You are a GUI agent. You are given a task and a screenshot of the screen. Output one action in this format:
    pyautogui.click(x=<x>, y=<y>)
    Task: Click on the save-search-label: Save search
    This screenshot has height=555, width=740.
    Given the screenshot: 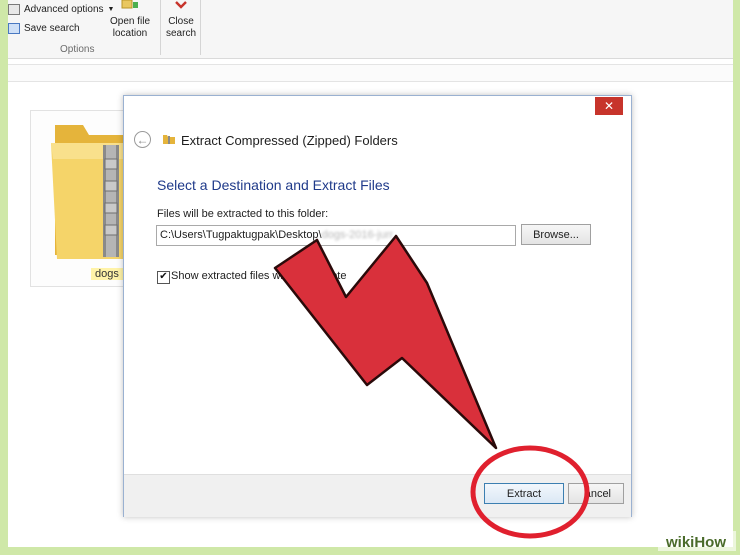 What is the action you would take?
    pyautogui.click(x=52, y=28)
    